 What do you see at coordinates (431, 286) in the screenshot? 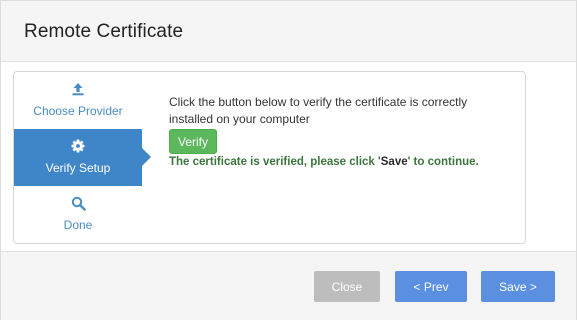
I see `prev-button: < Prev` at bounding box center [431, 286].